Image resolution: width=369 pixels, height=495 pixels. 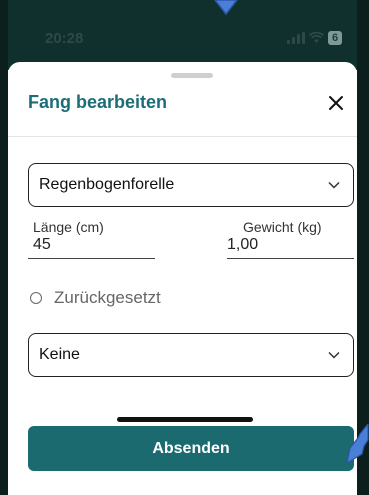 What do you see at coordinates (290, 258) in the screenshot?
I see `weight-underline` at bounding box center [290, 258].